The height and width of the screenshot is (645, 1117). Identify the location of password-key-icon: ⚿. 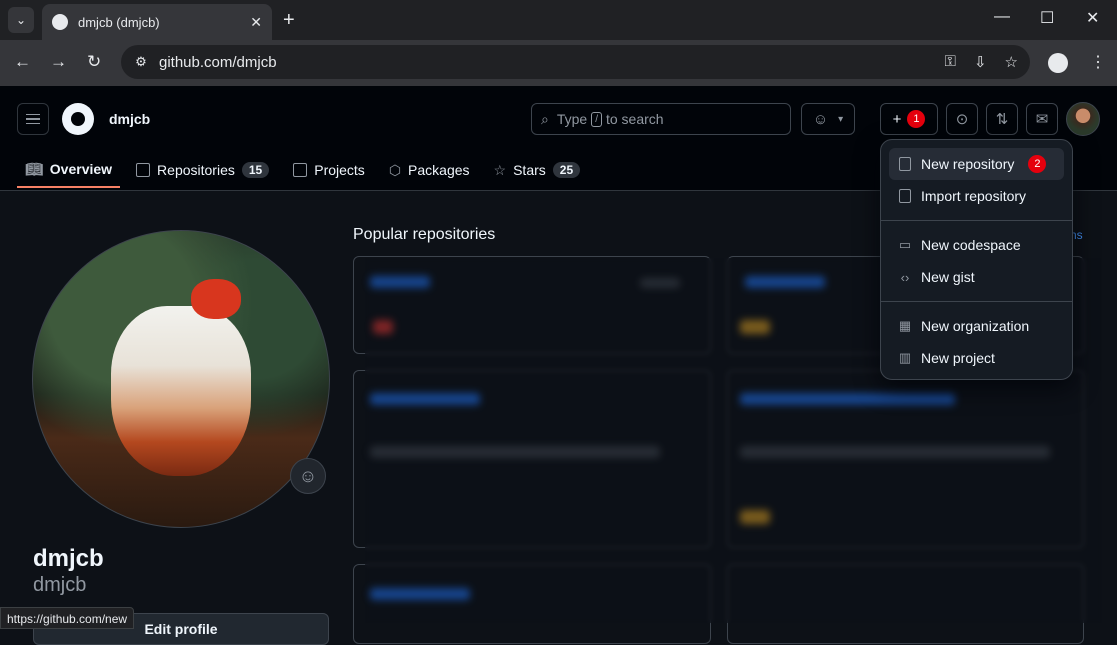
(950, 62).